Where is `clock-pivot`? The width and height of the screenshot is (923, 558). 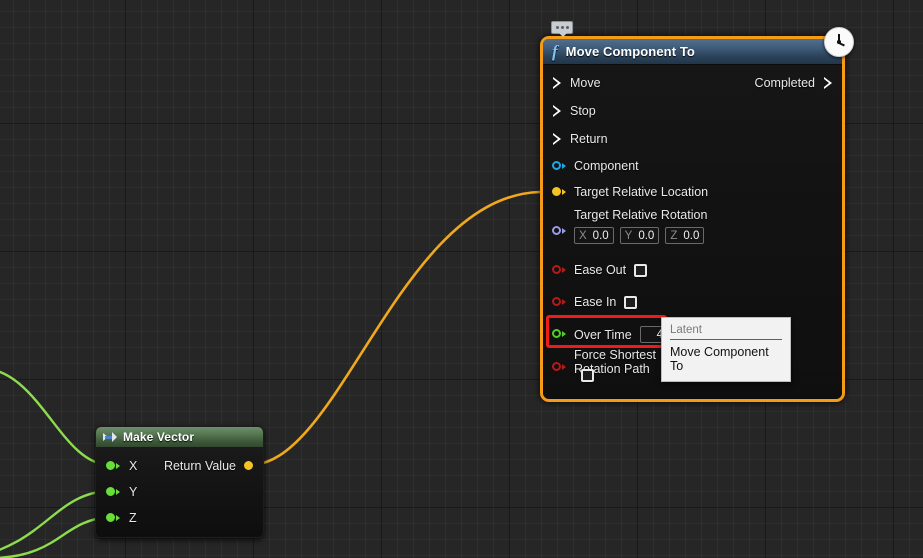
clock-pivot is located at coordinates (839, 42).